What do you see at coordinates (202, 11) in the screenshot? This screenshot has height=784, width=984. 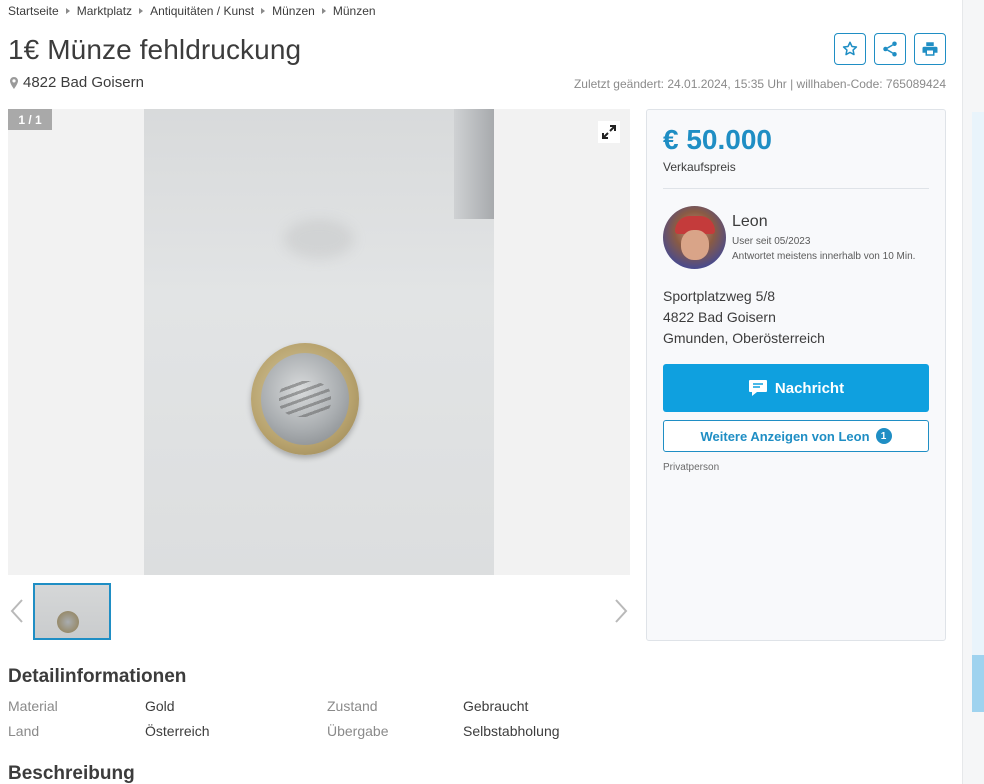 I see `breadcrumb-link-antiques: Antiquitäten / Kunst` at bounding box center [202, 11].